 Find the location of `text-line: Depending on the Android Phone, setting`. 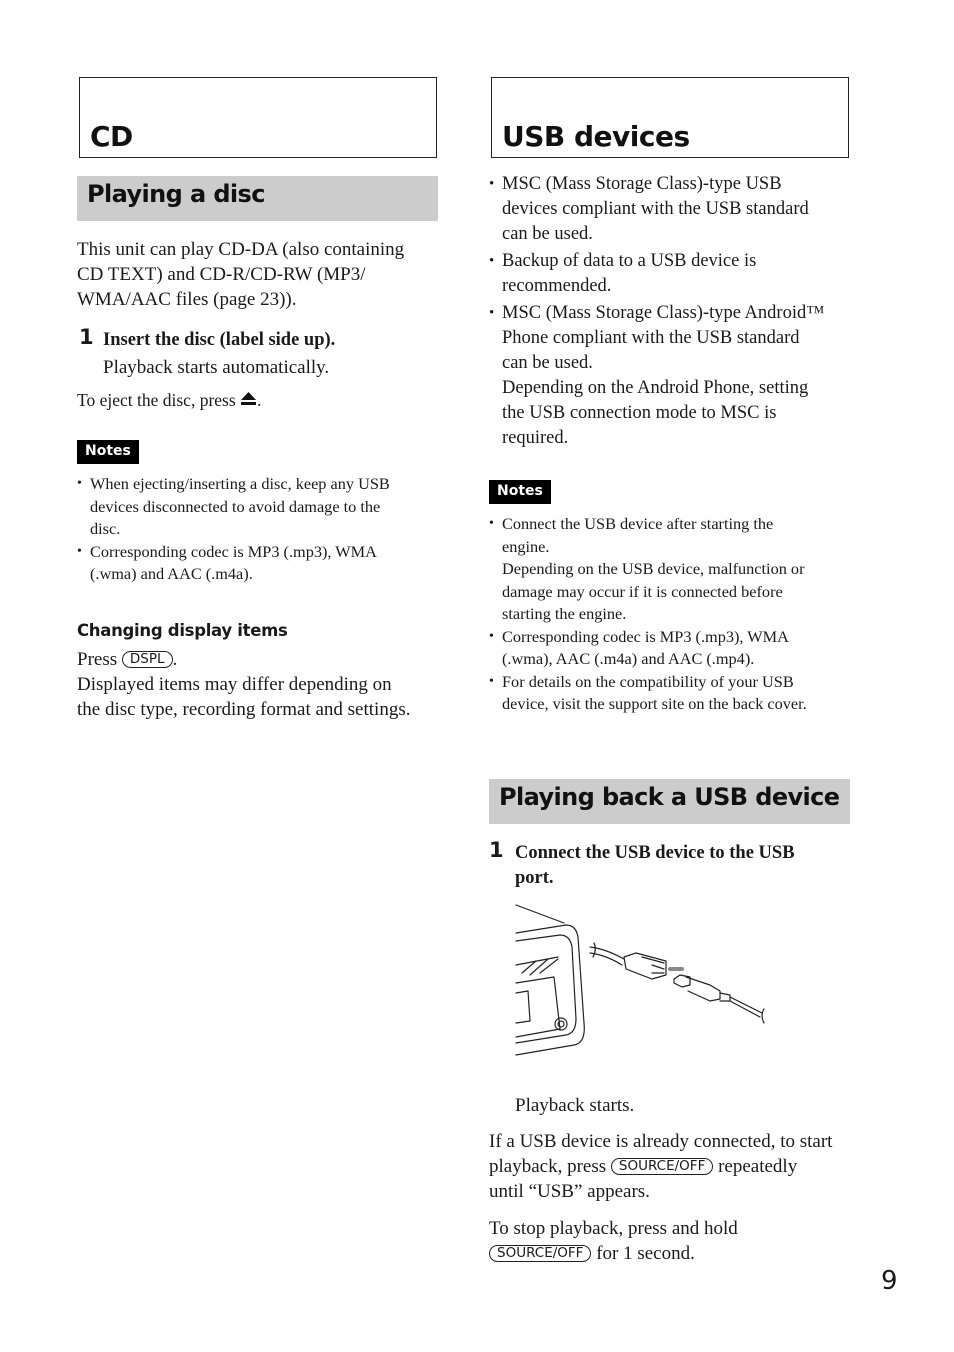

text-line: Depending on the Android Phone, setting is located at coordinates (655, 388).